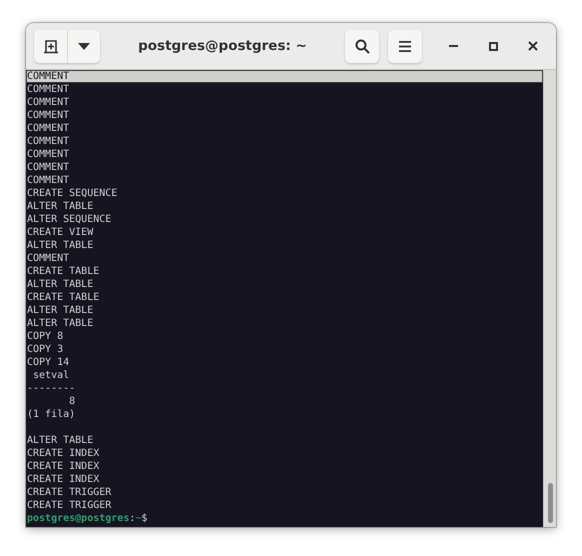 The width and height of the screenshot is (582, 556). I want to click on output-line: COPY 3, so click(45, 349).